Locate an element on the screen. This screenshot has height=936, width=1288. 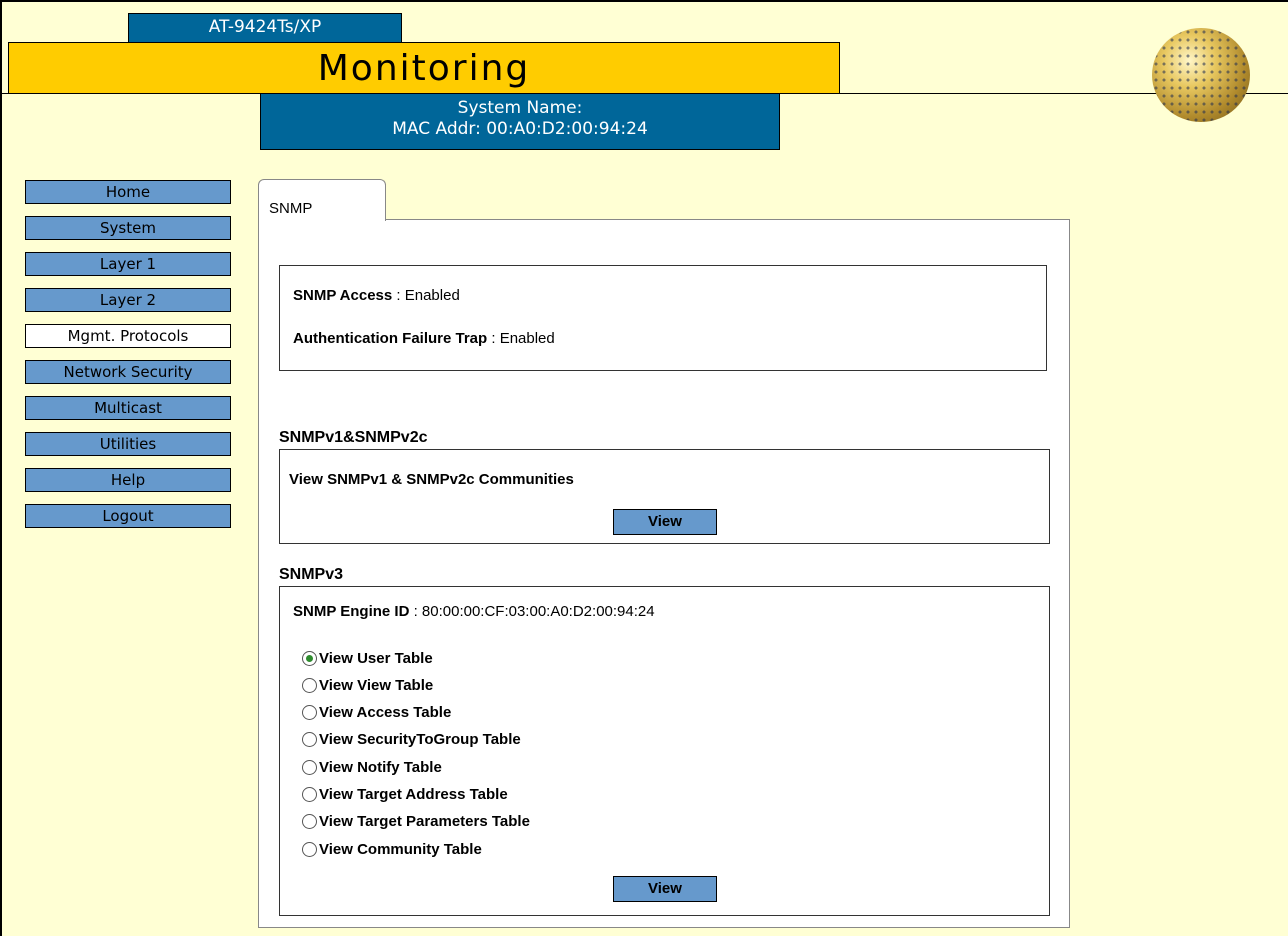
auth-trap-label: Authentication Failure Trap is located at coordinates (390, 338).